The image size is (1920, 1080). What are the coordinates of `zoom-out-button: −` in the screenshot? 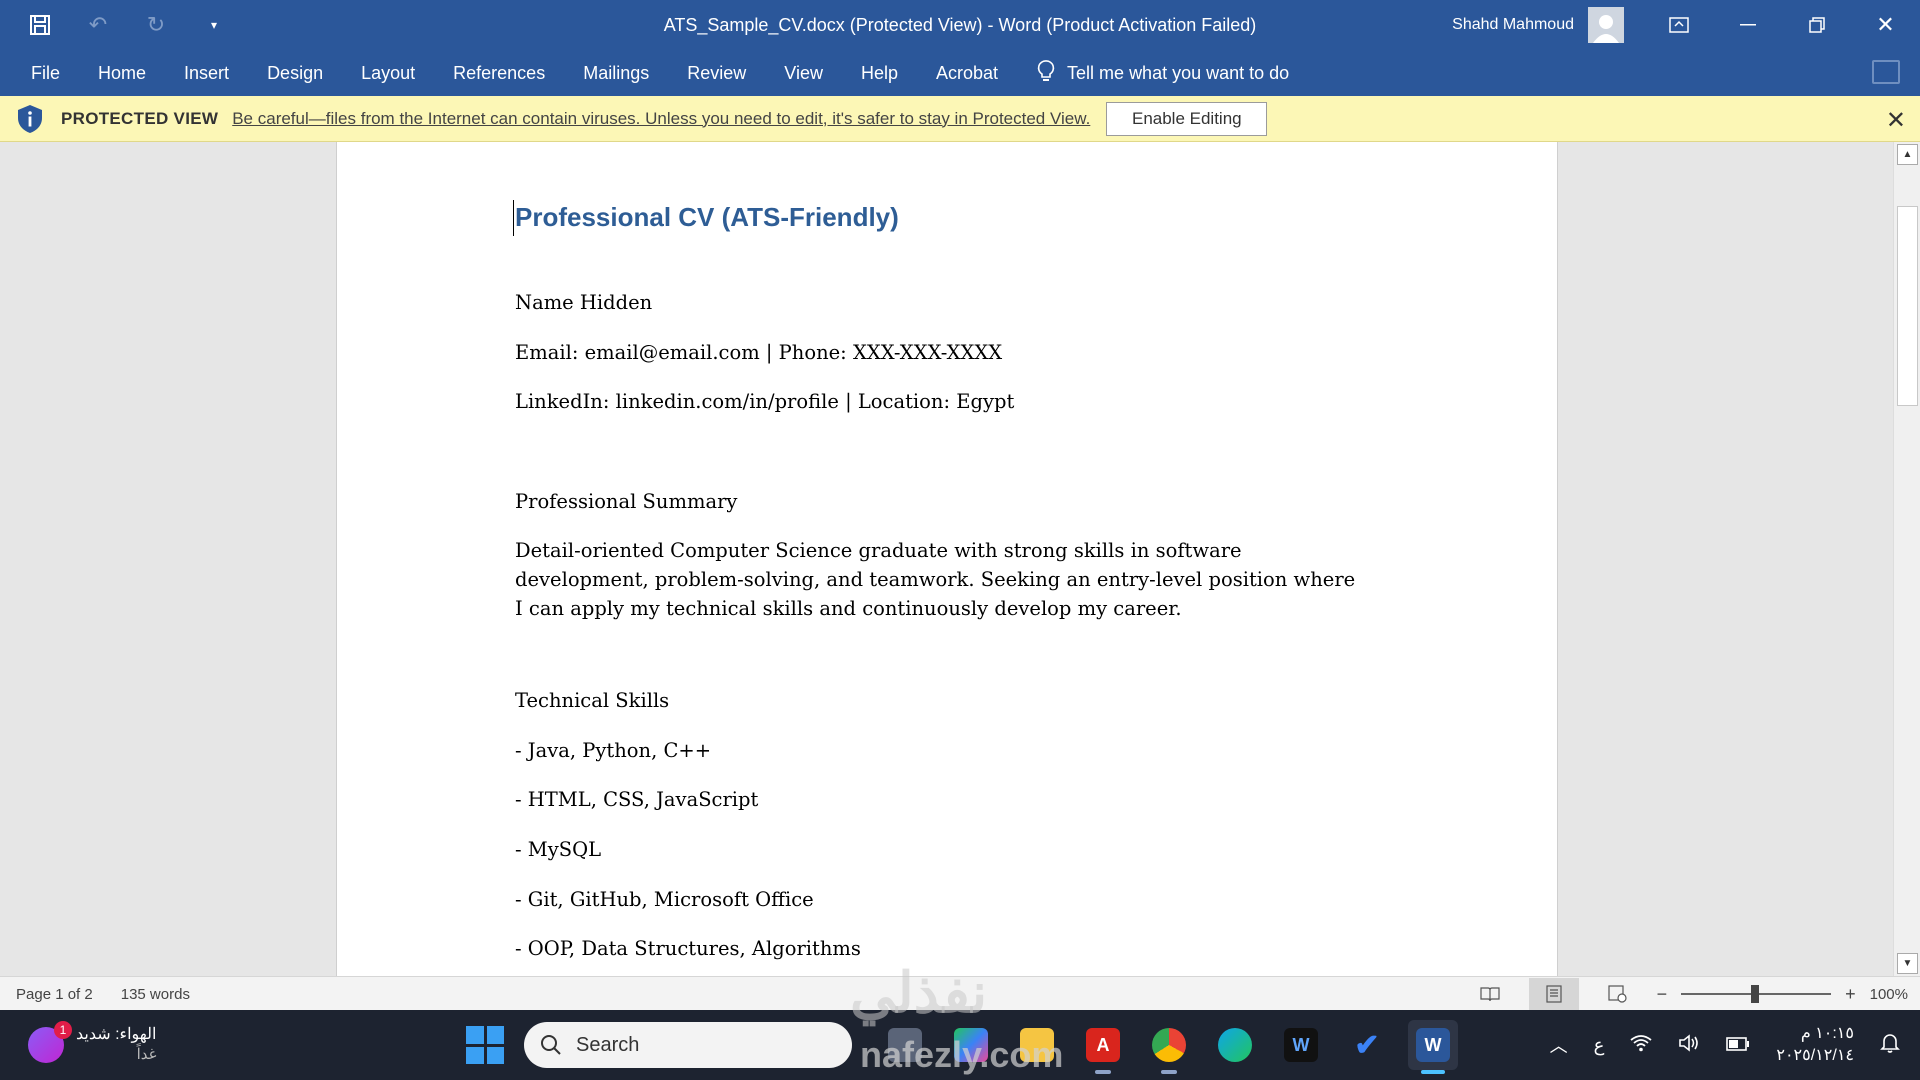 It's located at (1662, 994).